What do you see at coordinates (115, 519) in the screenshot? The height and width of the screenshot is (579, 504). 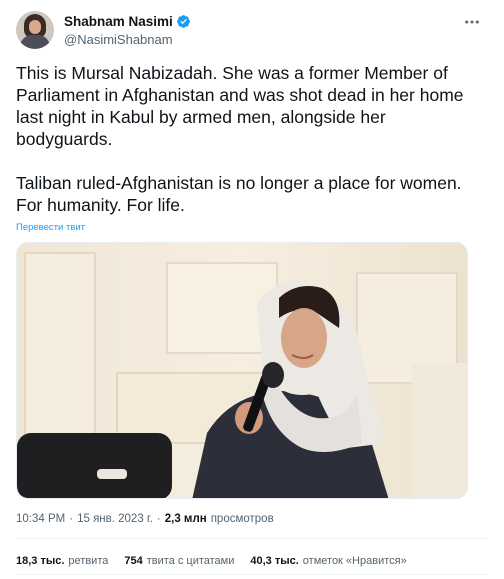 I see `tweet-date: 15 янв. 2023 г.` at bounding box center [115, 519].